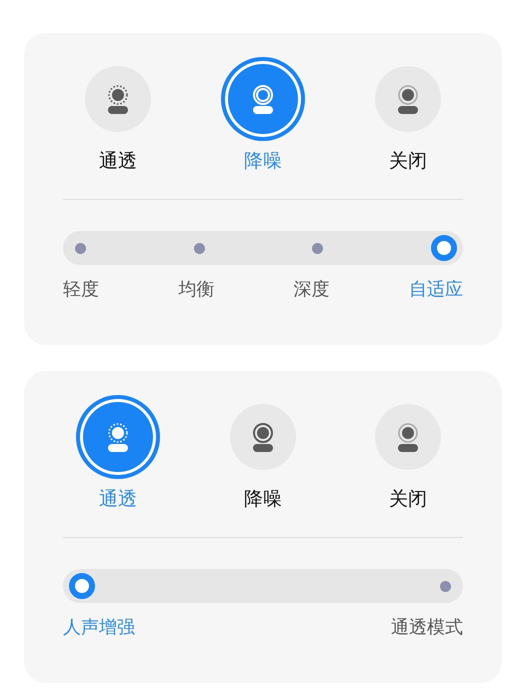 The image size is (521, 697). I want to click on level-label: 深度, so click(312, 290).